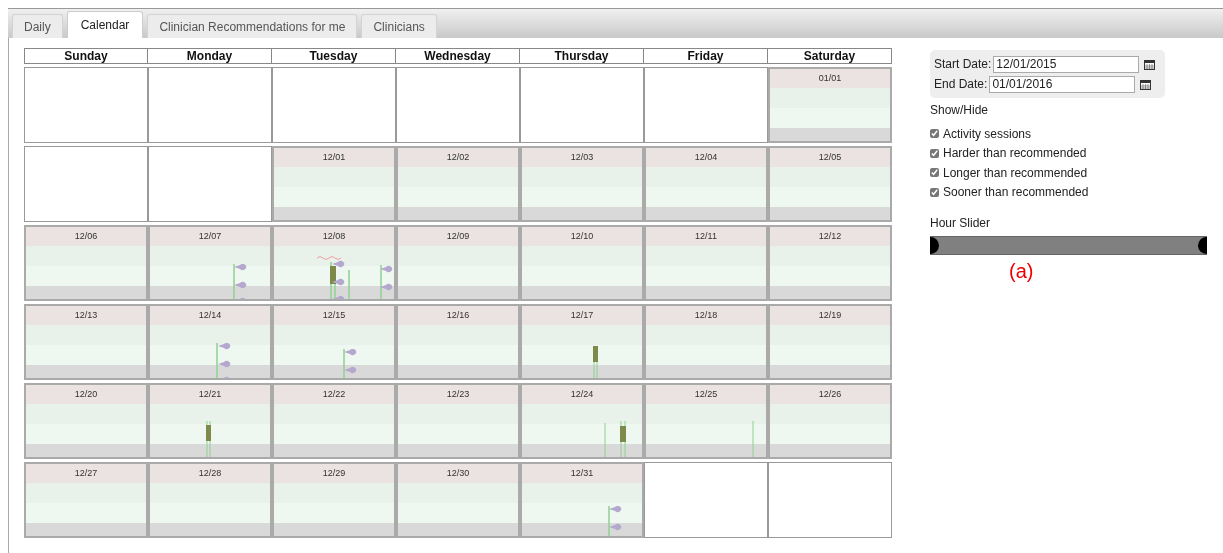 This screenshot has height=553, width=1223. What do you see at coordinates (830, 315) in the screenshot?
I see `date-label: 12/19` at bounding box center [830, 315].